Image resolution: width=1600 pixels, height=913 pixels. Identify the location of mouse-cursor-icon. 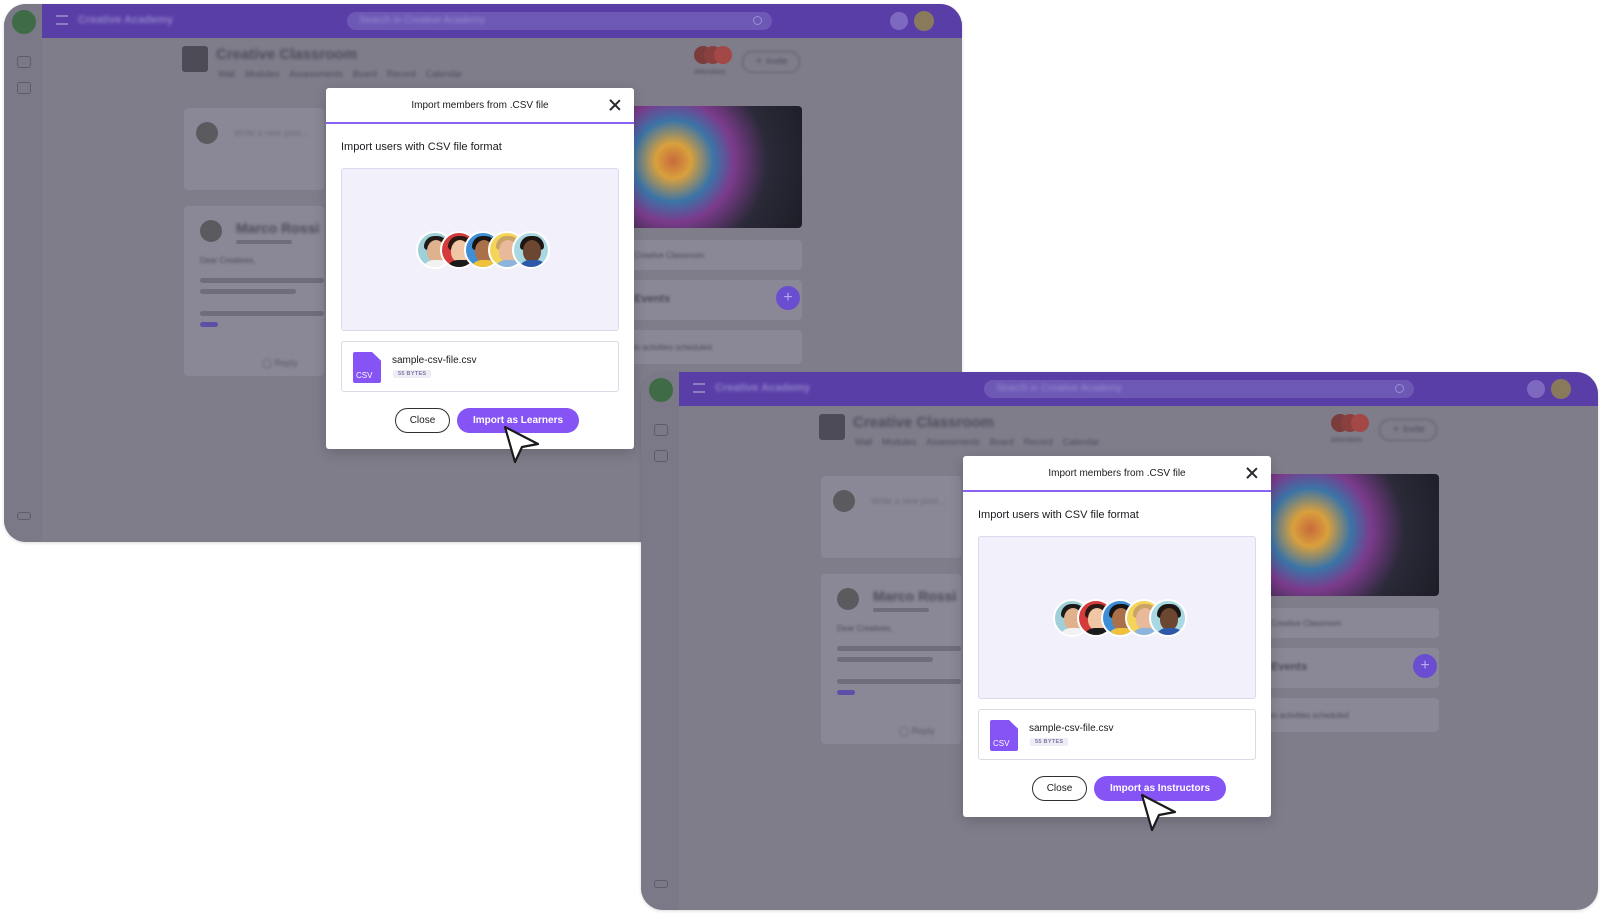
(1158, 812).